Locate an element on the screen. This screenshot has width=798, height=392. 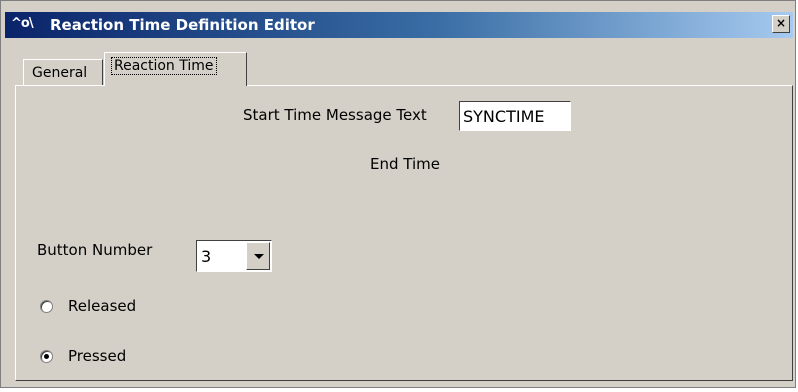
start-time-message-field is located at coordinates (515, 116).